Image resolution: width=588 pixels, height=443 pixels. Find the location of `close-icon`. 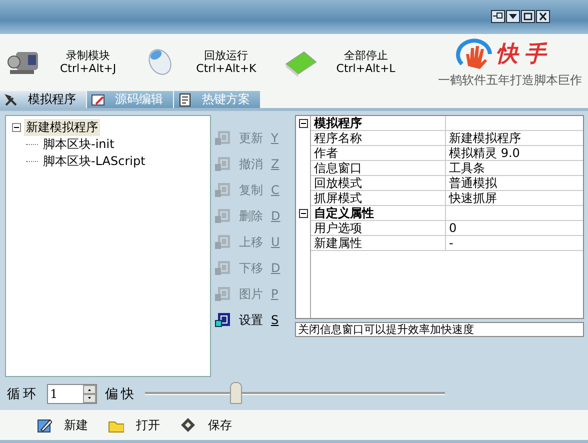

close-icon is located at coordinates (543, 17).